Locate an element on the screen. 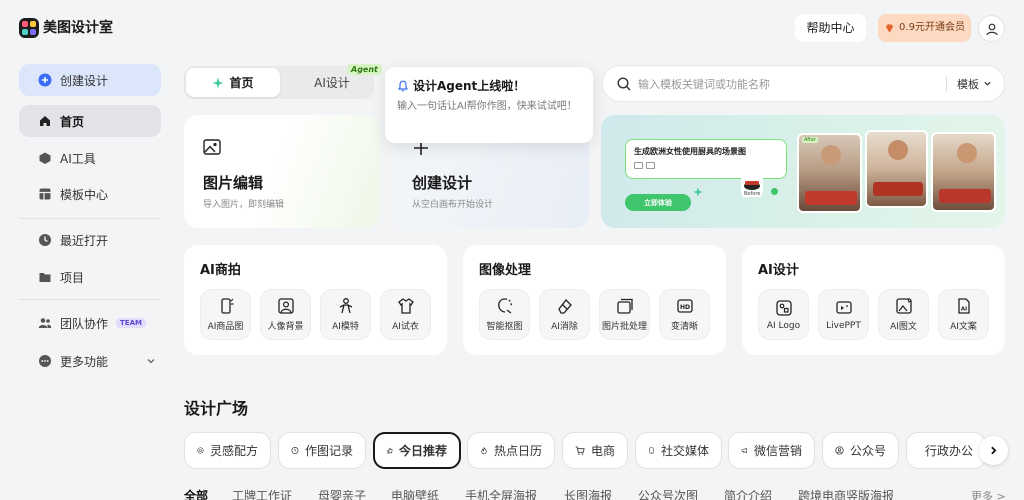  cube-icon is located at coordinates (45, 158).